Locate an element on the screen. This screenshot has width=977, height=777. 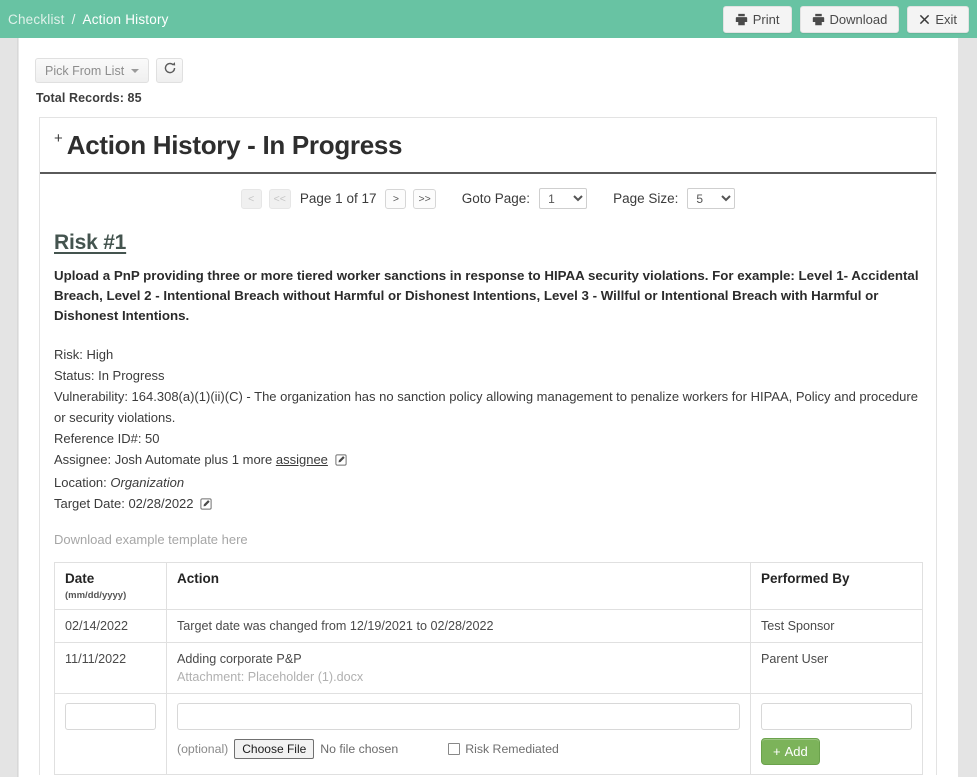
risk-reference-line: Reference ID#: 50 is located at coordinates (107, 438).